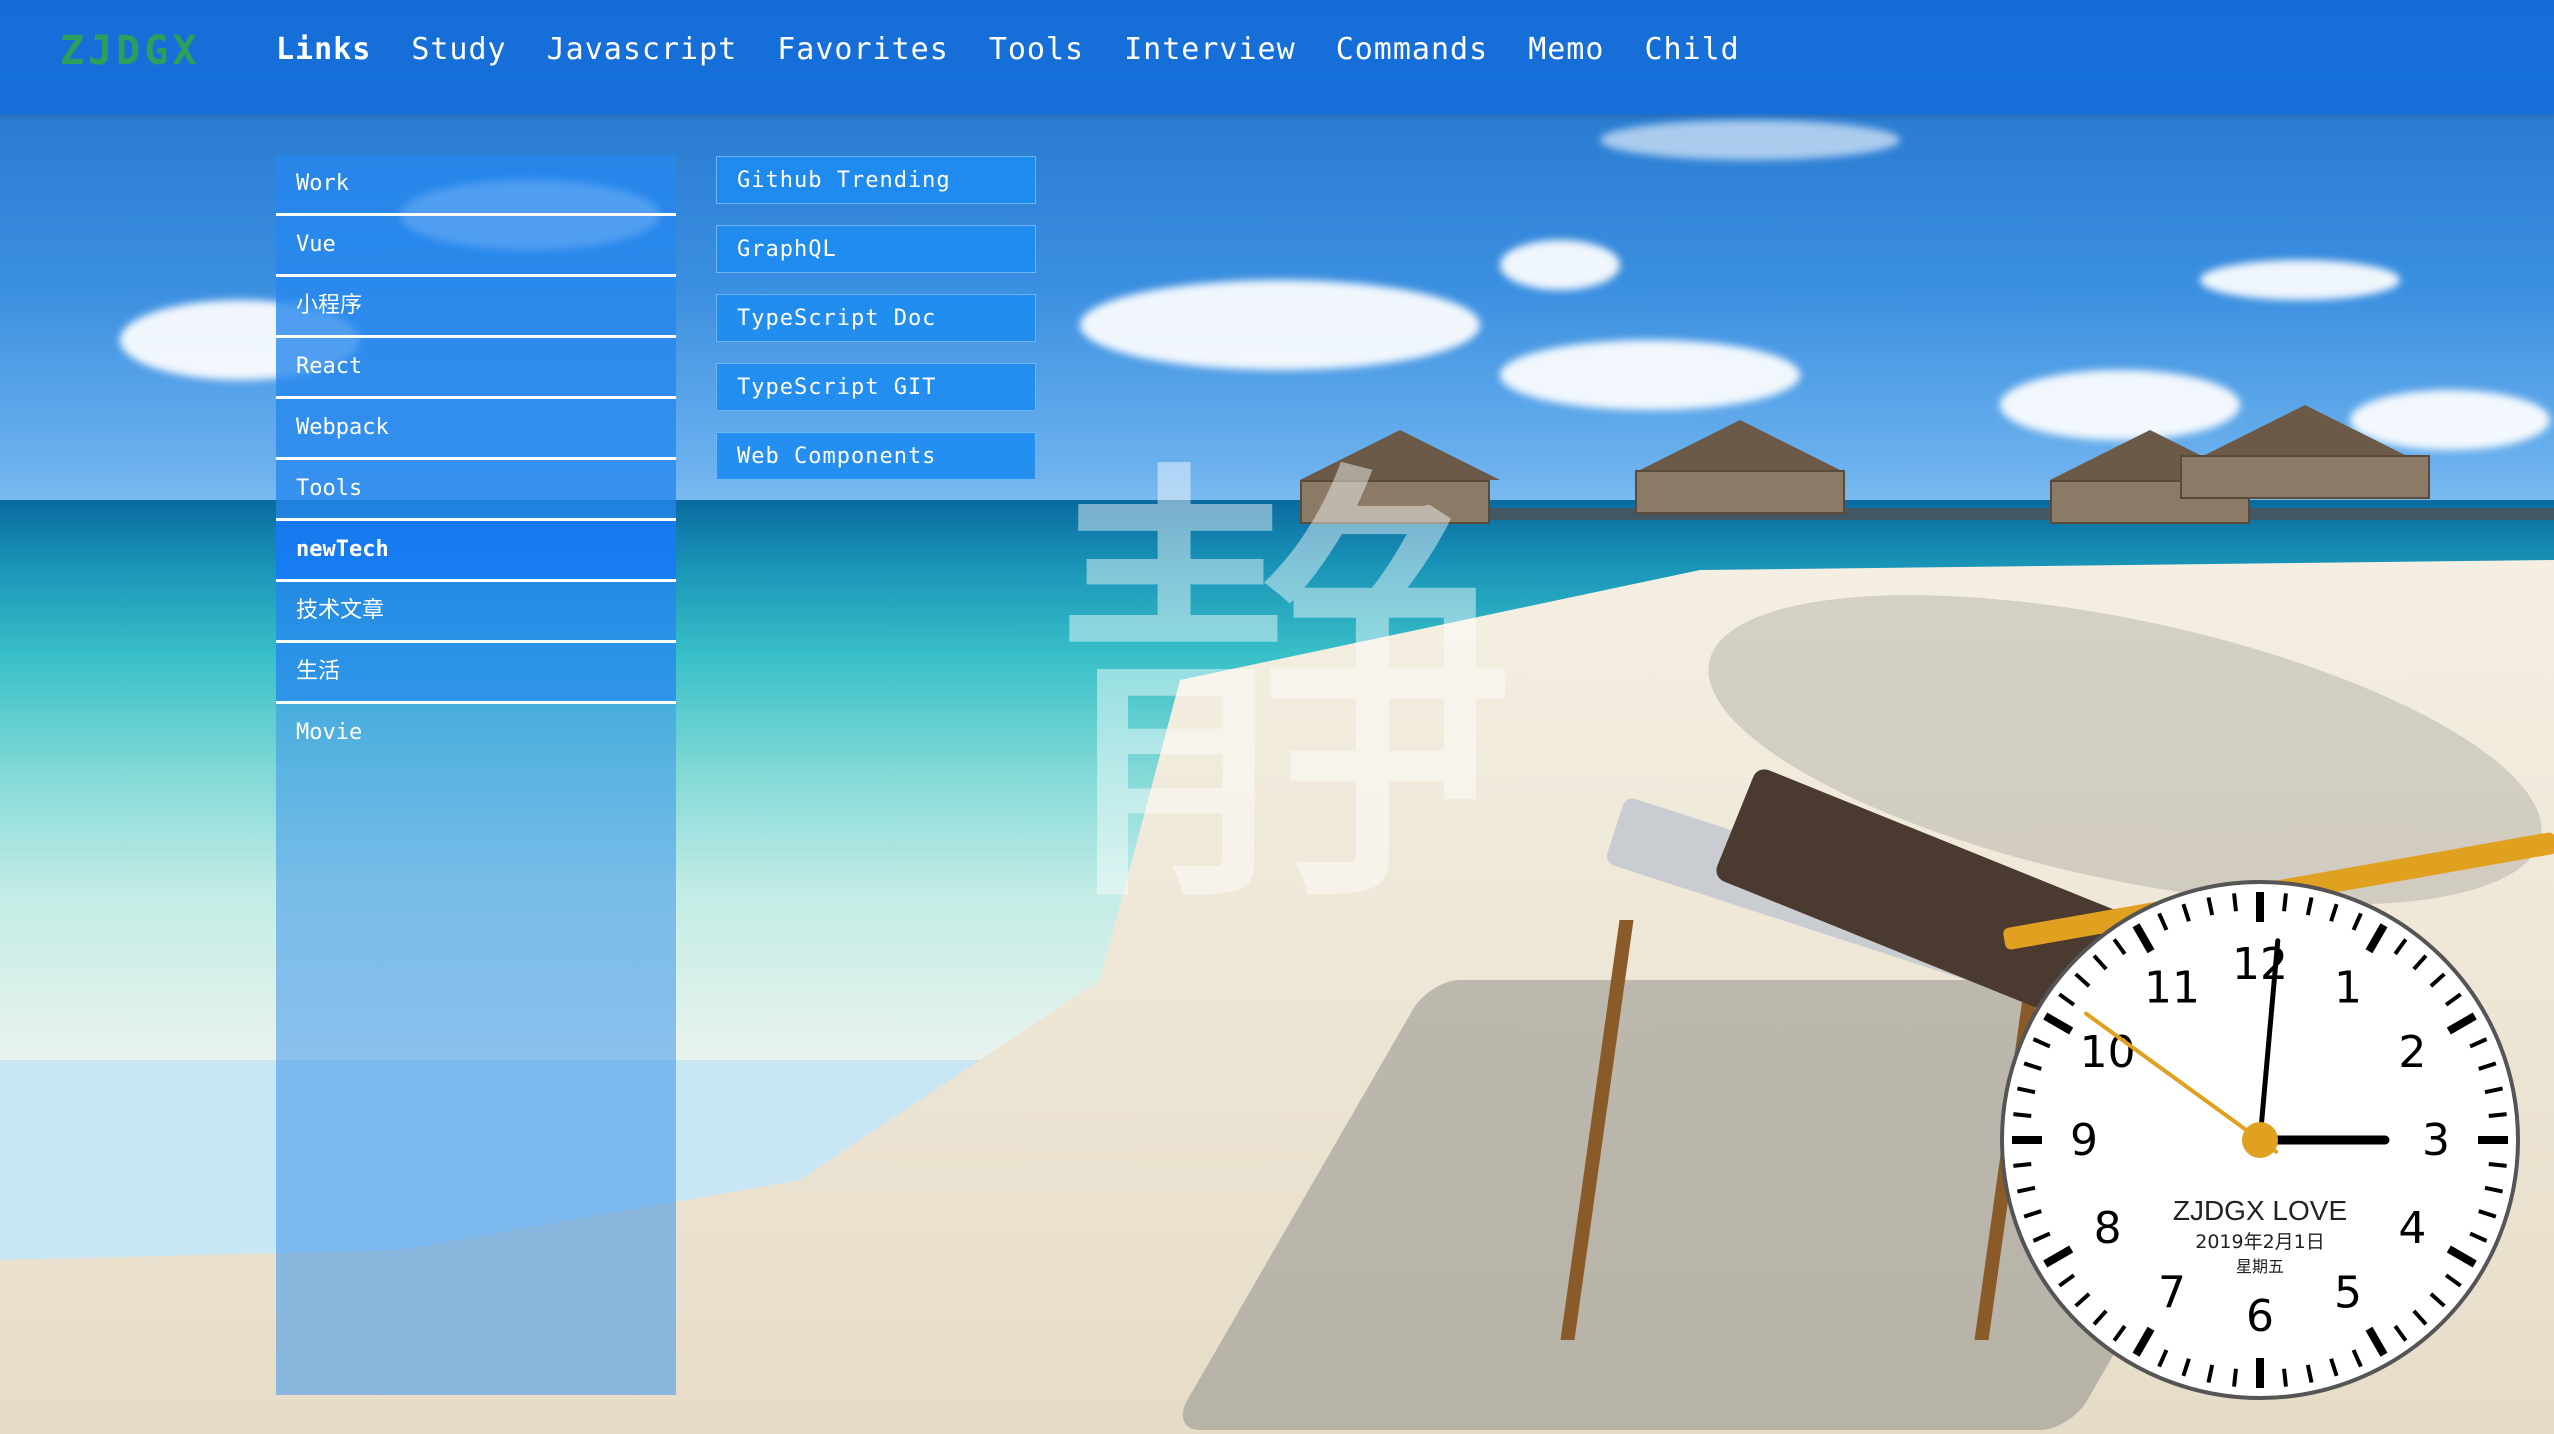  What do you see at coordinates (2108, 1052) in the screenshot?
I see `clock-number: 10` at bounding box center [2108, 1052].